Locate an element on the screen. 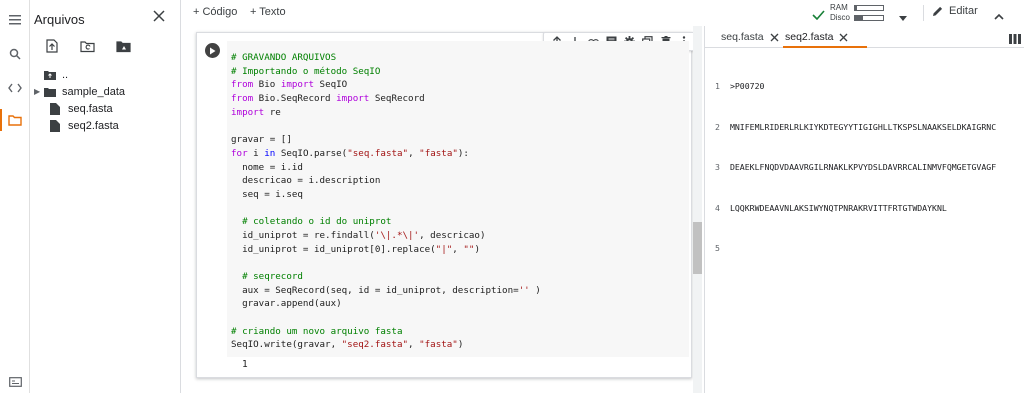 This screenshot has height=393, width=1024. code-icon is located at coordinates (15, 88).